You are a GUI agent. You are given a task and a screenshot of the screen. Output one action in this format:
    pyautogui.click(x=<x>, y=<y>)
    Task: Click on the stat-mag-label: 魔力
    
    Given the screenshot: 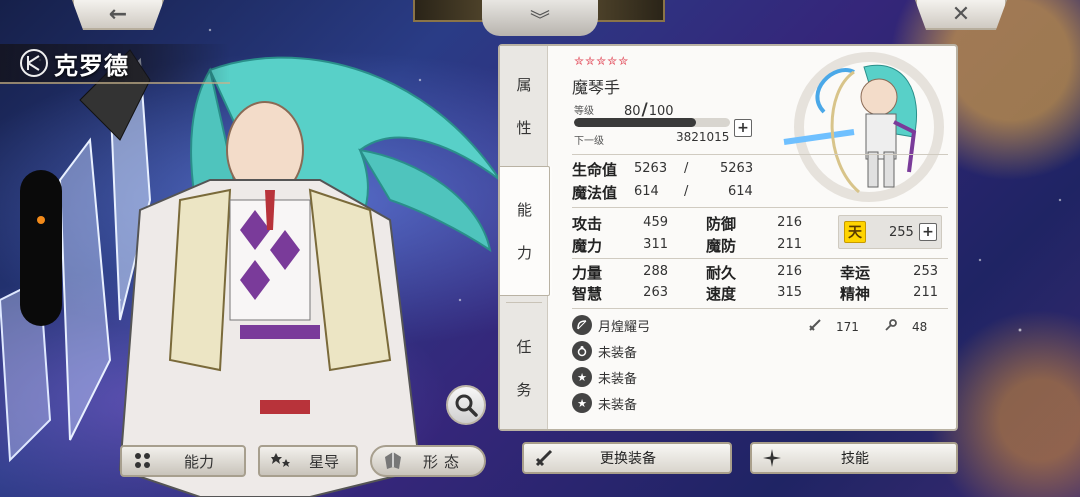 What is the action you would take?
    pyautogui.click(x=587, y=246)
    